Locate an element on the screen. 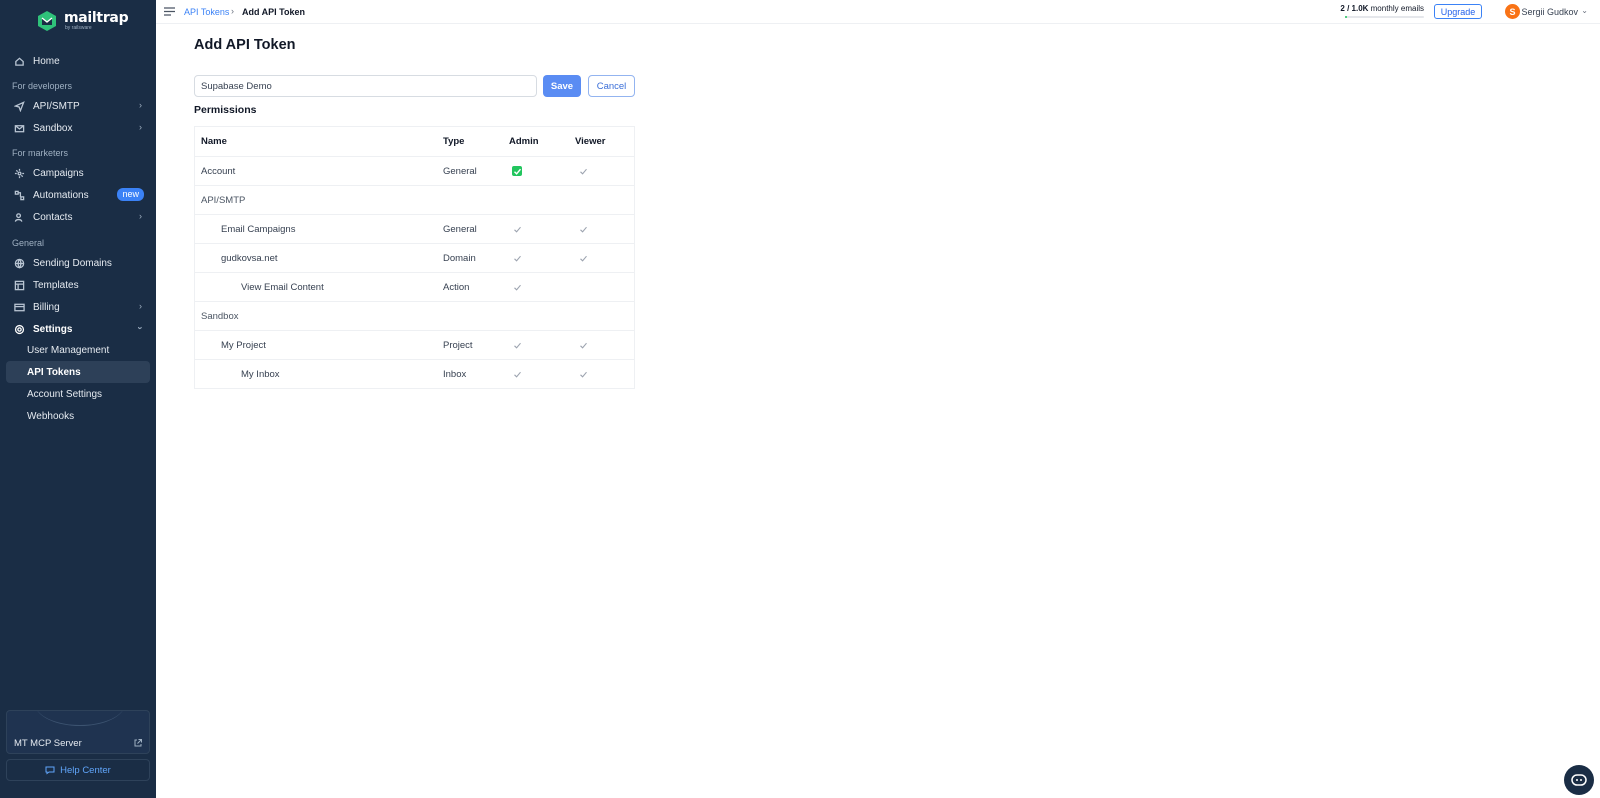 The height and width of the screenshot is (798, 1600). chevron-down-icon: ⌄ is located at coordinates (1584, 10).